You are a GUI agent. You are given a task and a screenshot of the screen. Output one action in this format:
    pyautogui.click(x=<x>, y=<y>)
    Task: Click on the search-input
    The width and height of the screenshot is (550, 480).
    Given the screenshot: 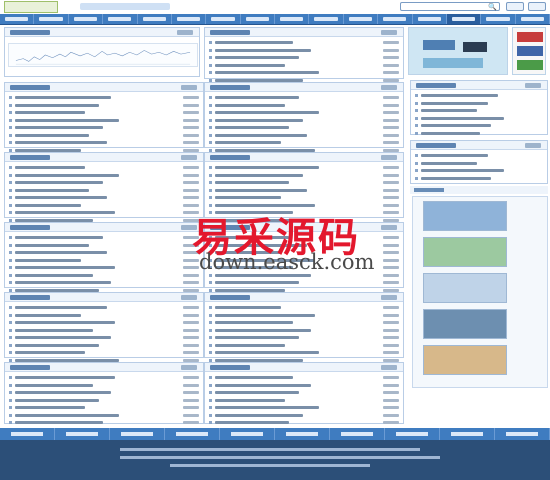 What is the action you would take?
    pyautogui.click(x=450, y=6)
    